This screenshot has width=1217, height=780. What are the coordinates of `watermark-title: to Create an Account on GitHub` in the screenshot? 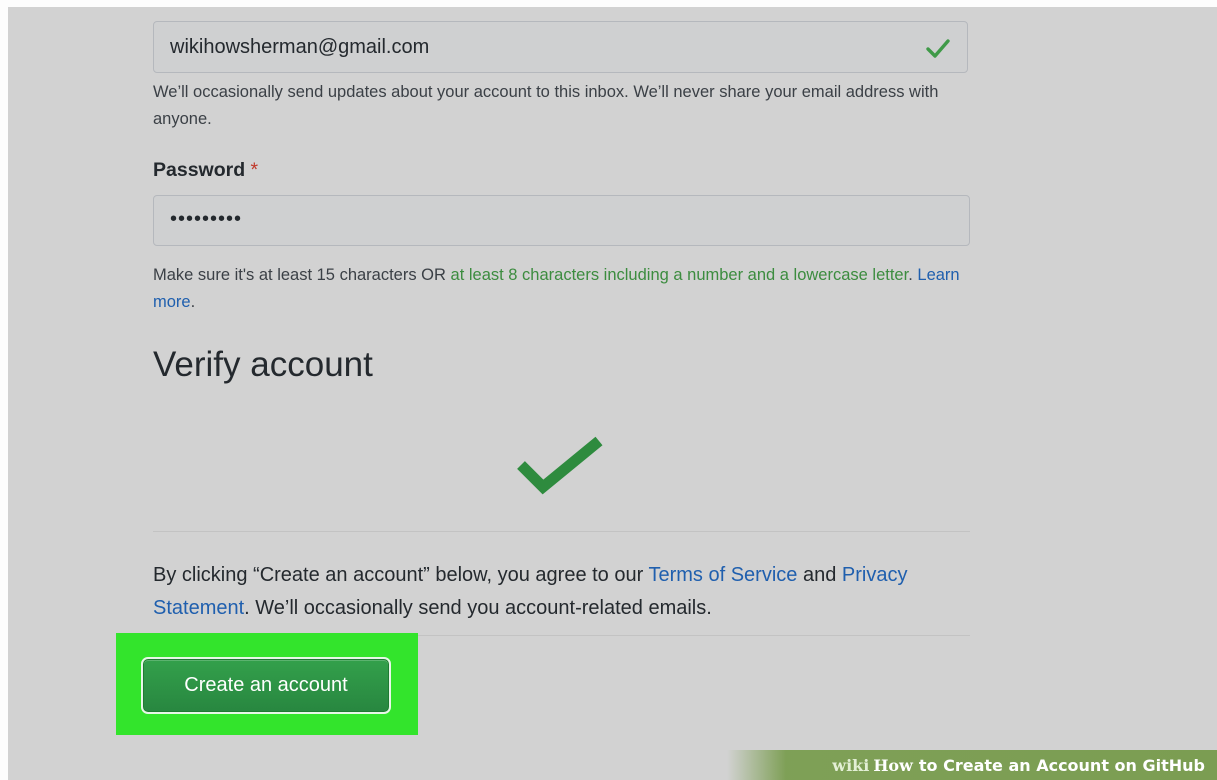 It's located at (1061, 765).